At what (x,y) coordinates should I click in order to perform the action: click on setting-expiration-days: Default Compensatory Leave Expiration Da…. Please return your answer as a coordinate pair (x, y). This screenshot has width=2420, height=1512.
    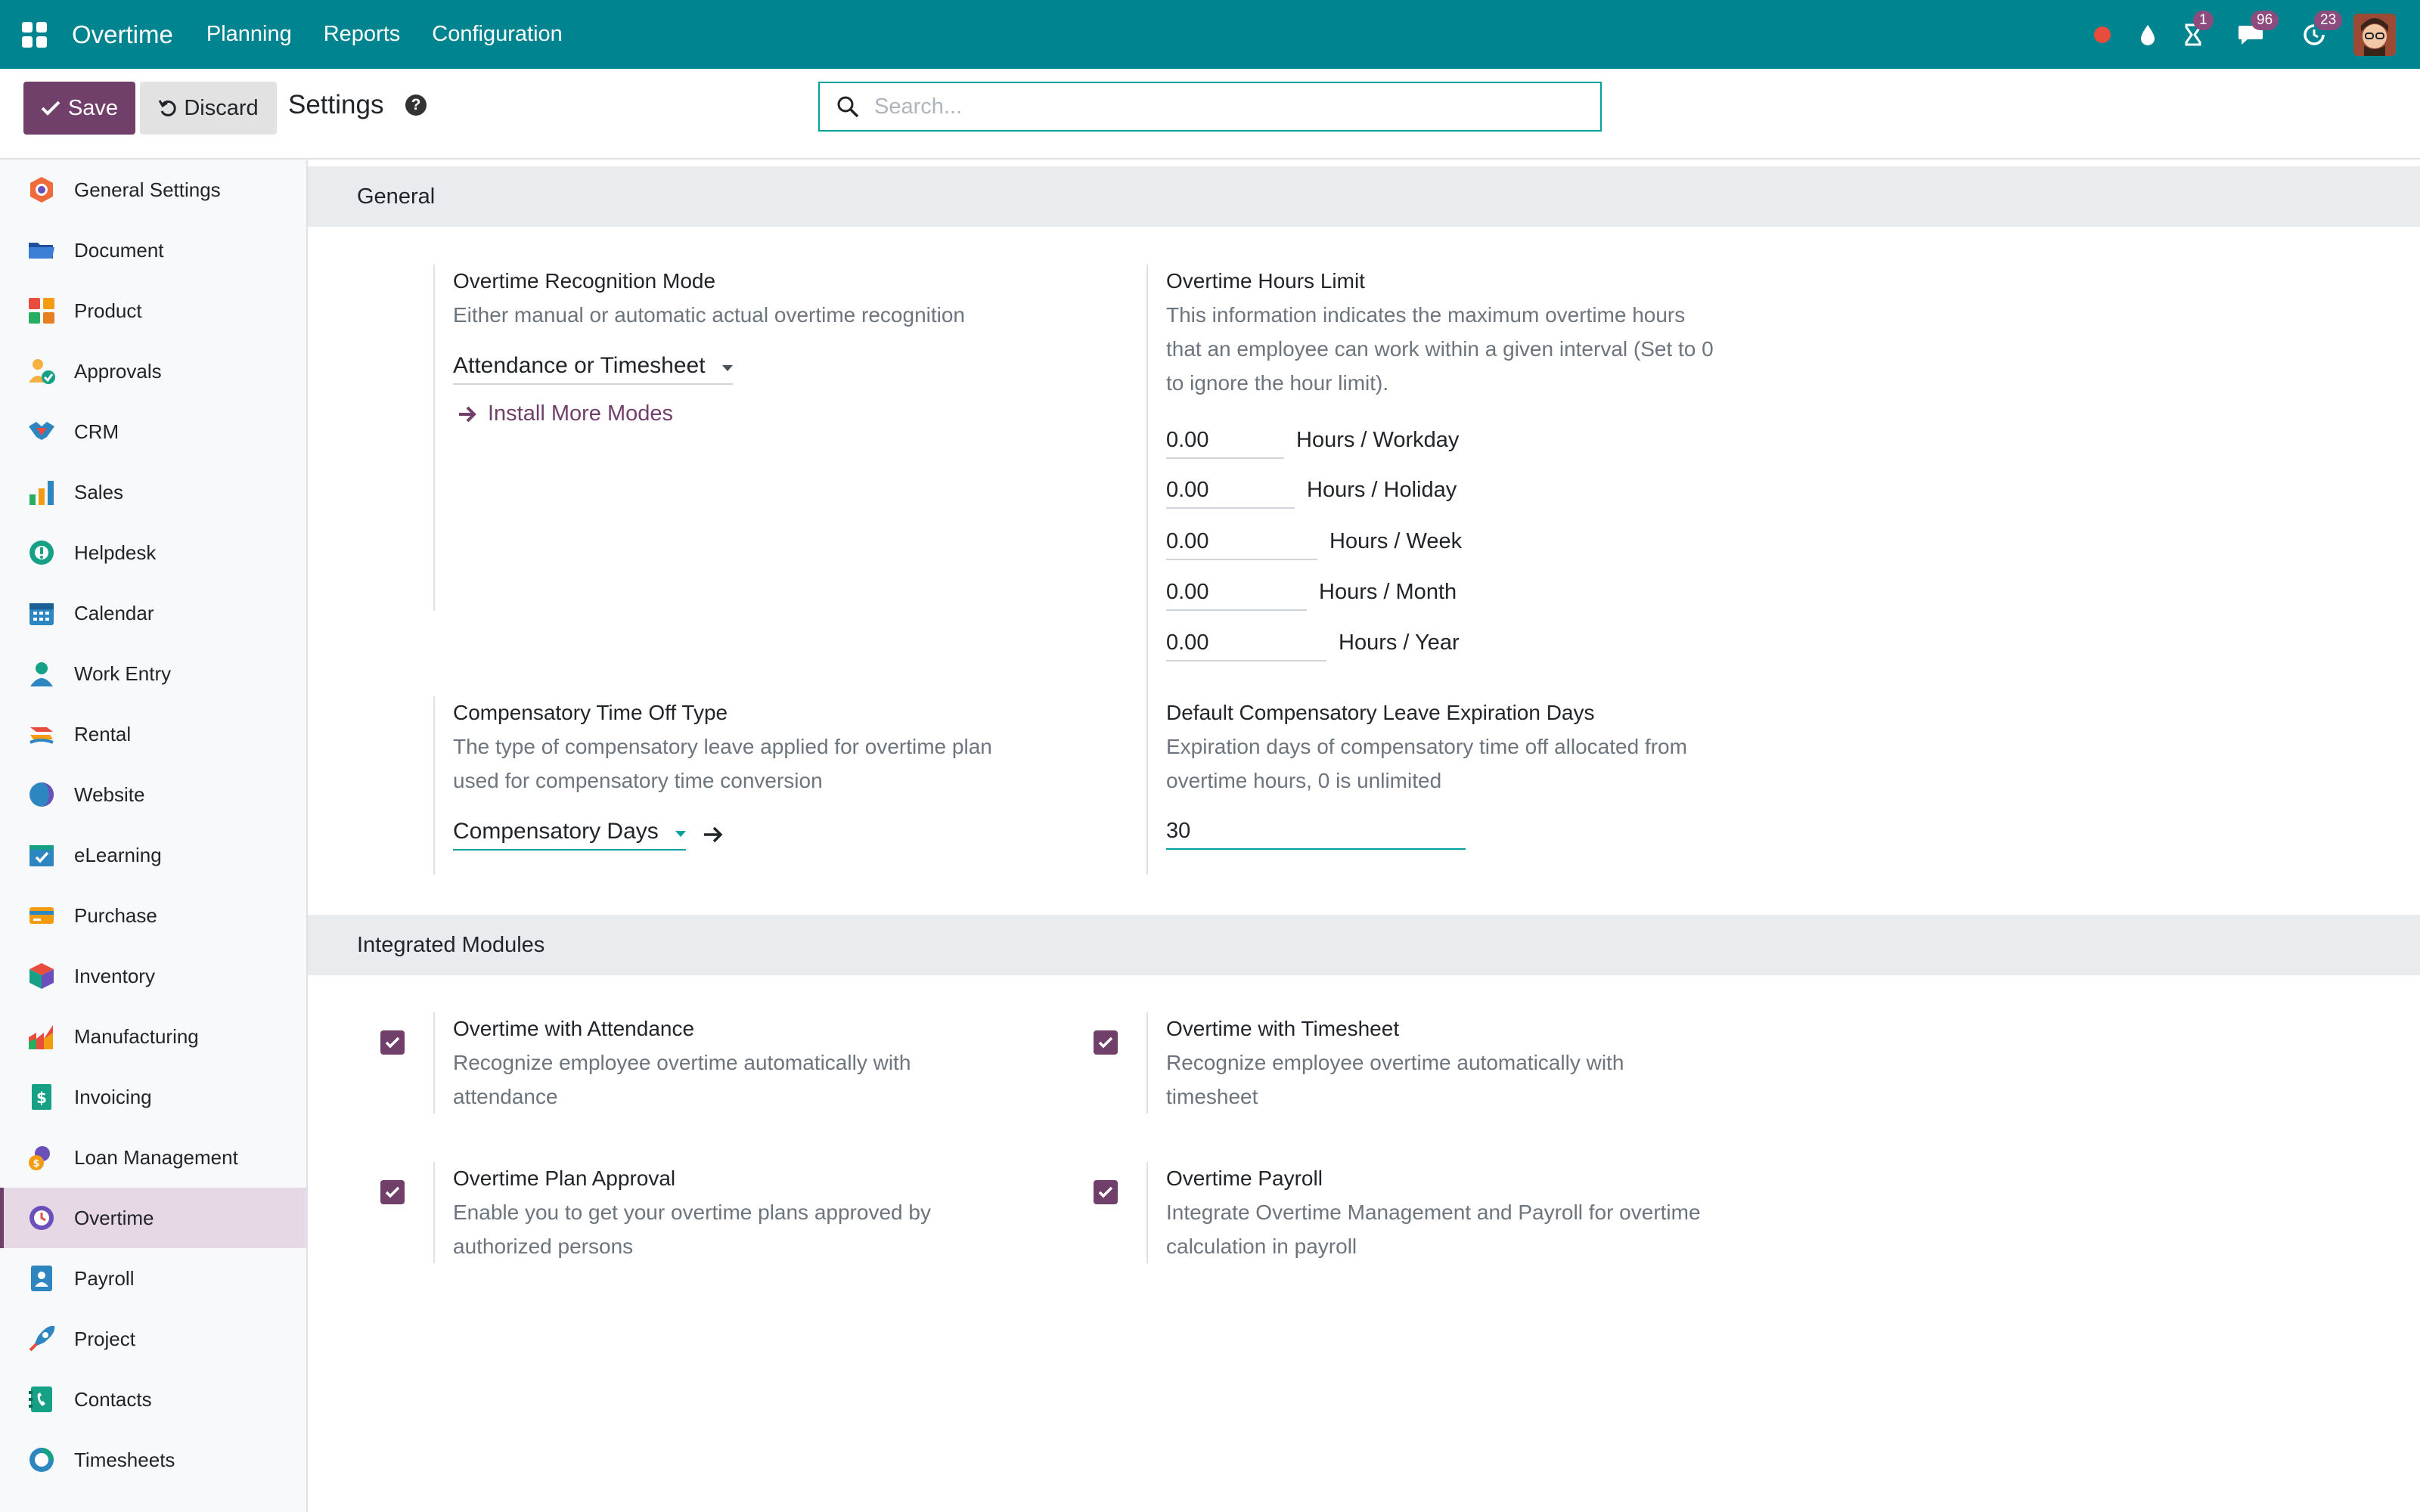
    Looking at the image, I should click on (1486, 785).